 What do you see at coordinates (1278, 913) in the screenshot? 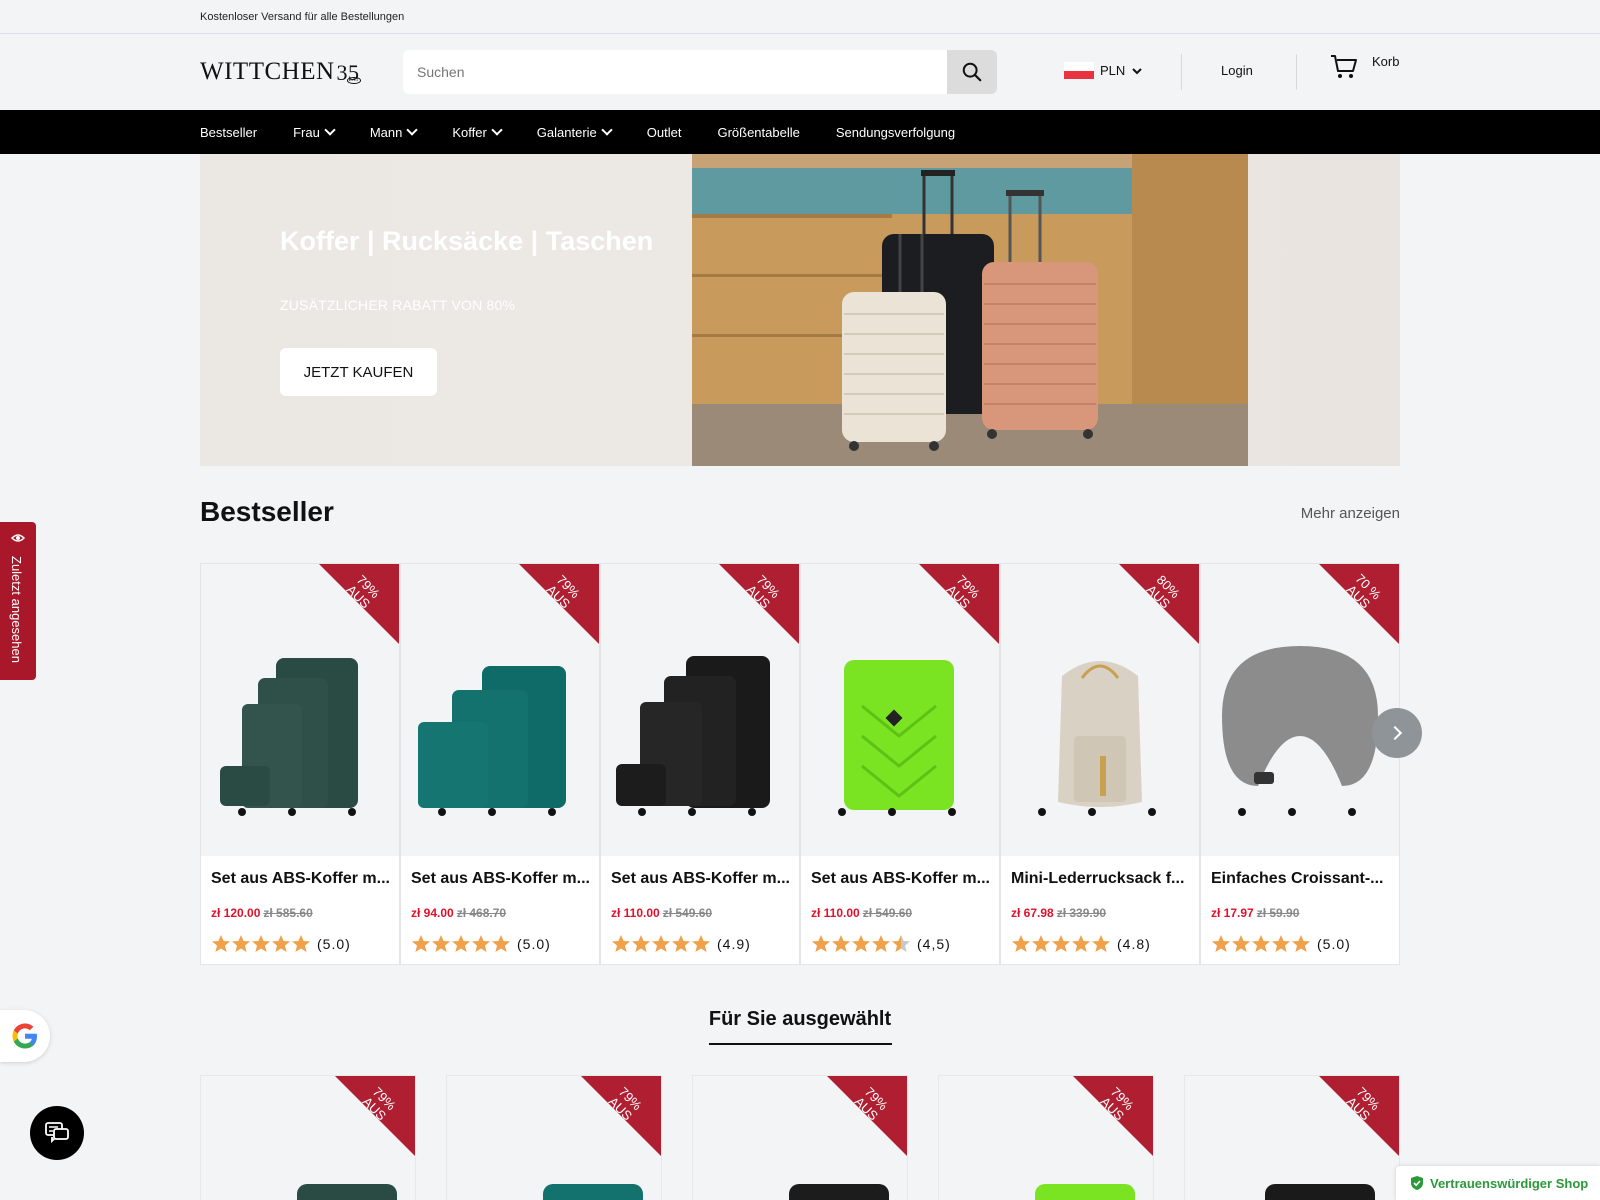
I see `old-price: zł 59.90` at bounding box center [1278, 913].